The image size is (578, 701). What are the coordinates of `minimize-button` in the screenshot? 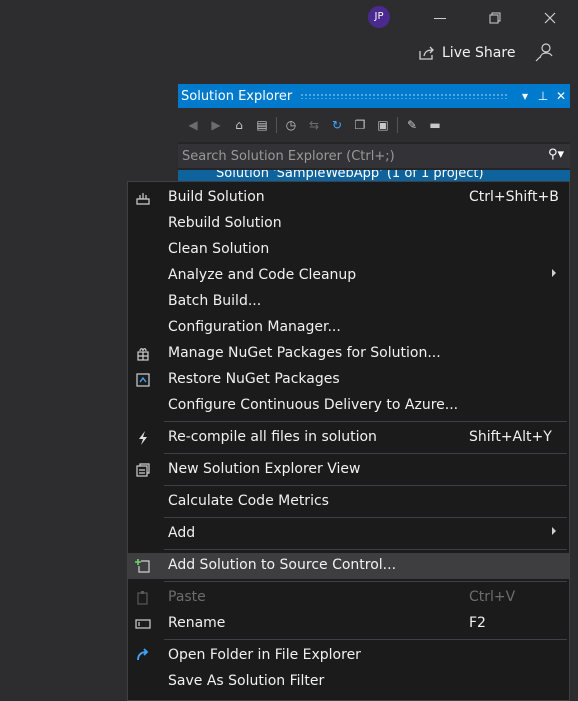 It's located at (440, 18).